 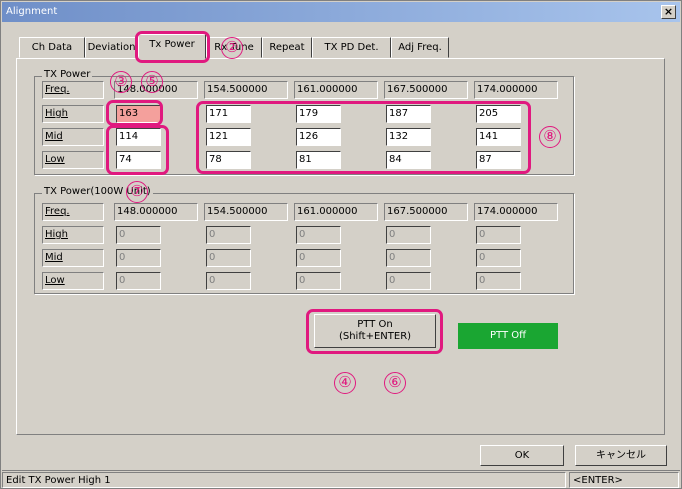 What do you see at coordinates (73, 212) in the screenshot?
I see `freq-label-100w: Freq.` at bounding box center [73, 212].